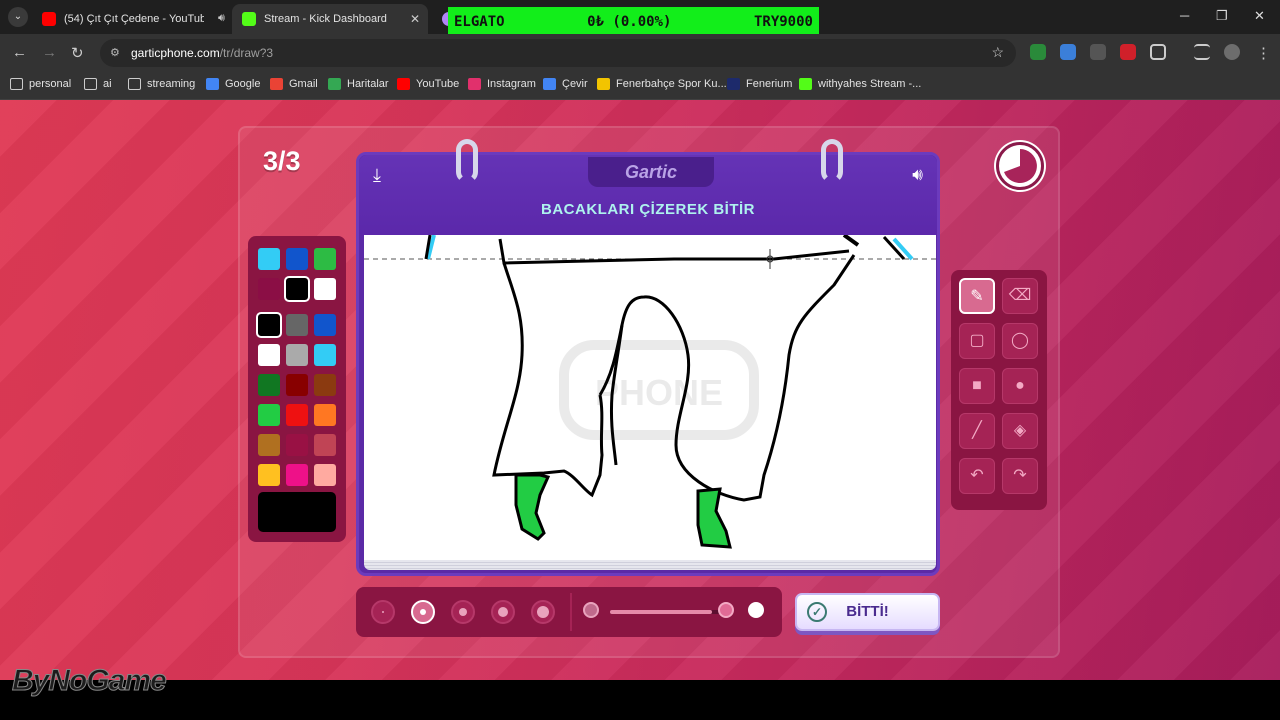 This screenshot has height=720, width=1280. Describe the element at coordinates (377, 175) in the screenshot. I see `download-icon: ⤓` at that location.